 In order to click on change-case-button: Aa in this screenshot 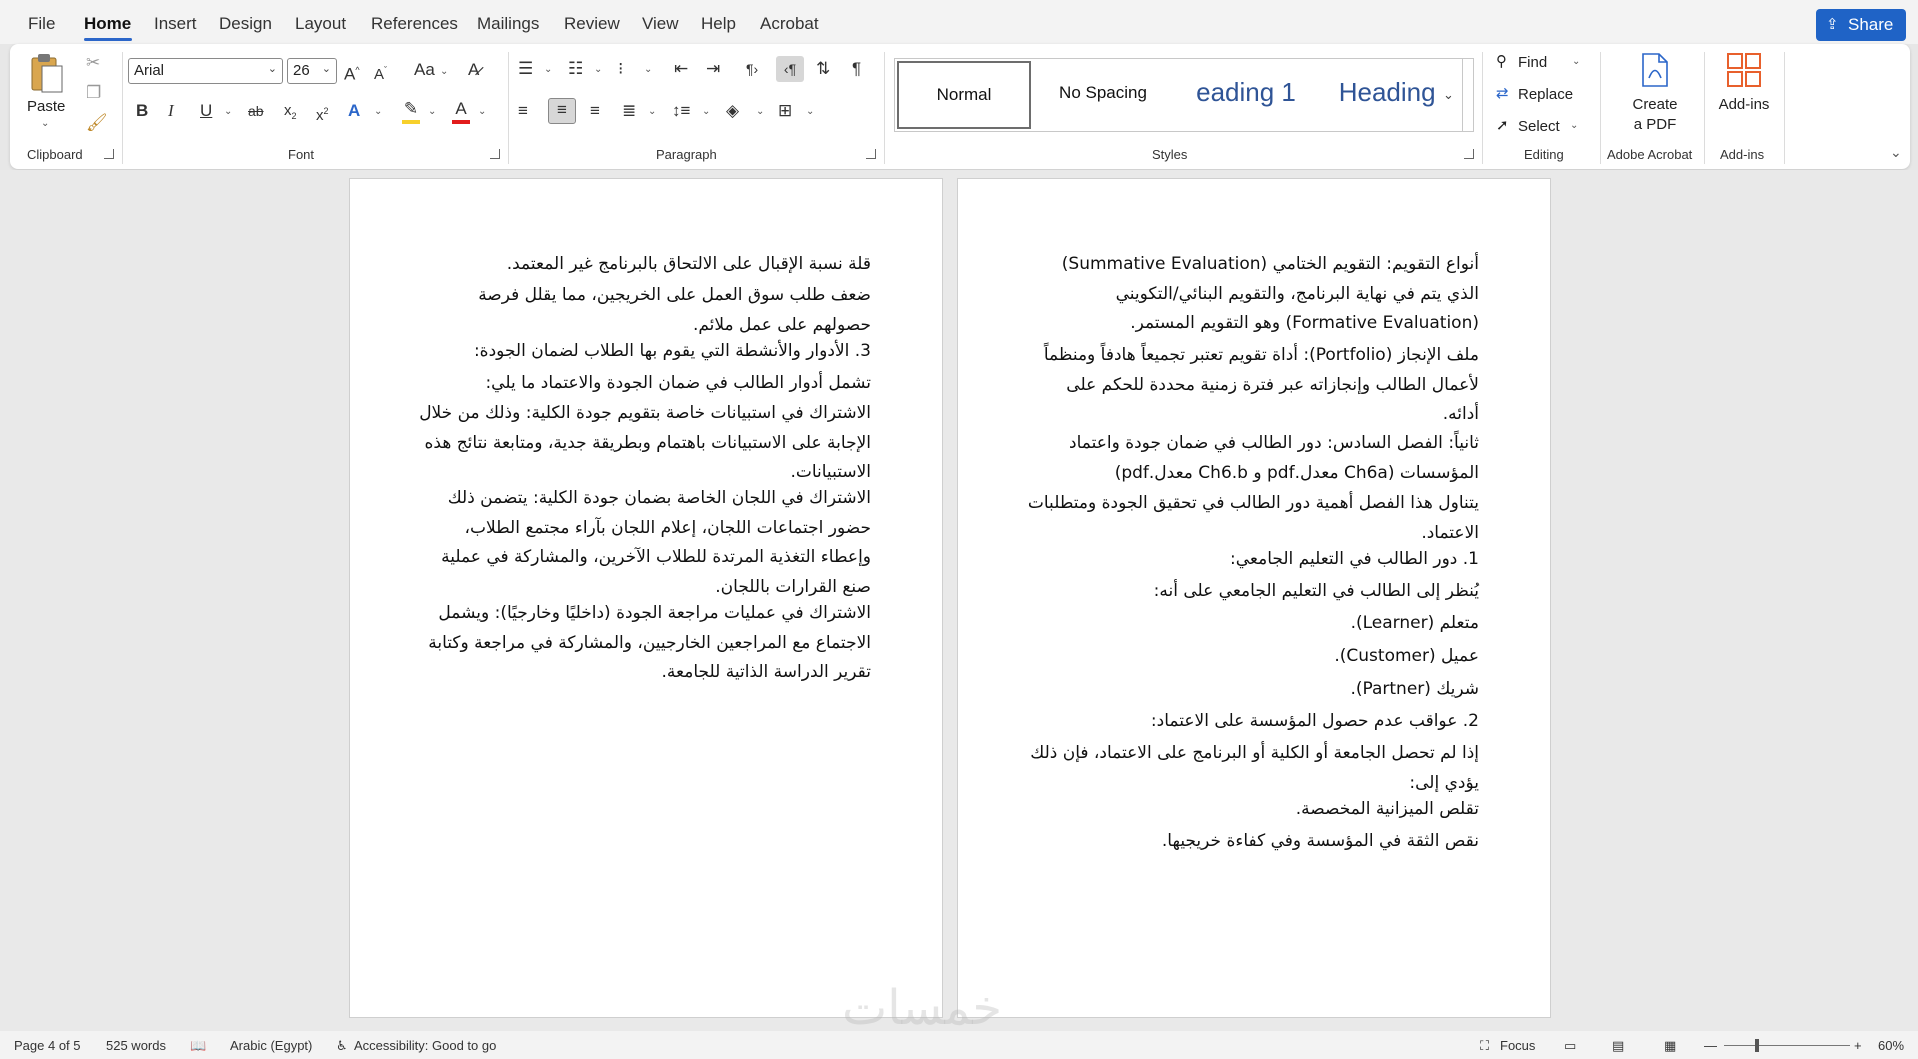, I will do `click(424, 70)`.